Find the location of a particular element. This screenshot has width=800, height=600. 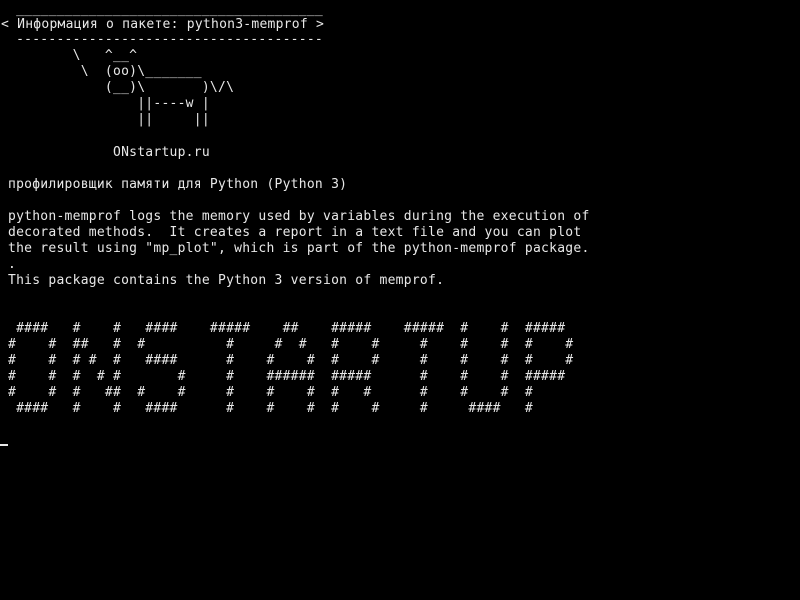

banner-line: # # ## # # # # # # # # # # # # is located at coordinates (291, 344).